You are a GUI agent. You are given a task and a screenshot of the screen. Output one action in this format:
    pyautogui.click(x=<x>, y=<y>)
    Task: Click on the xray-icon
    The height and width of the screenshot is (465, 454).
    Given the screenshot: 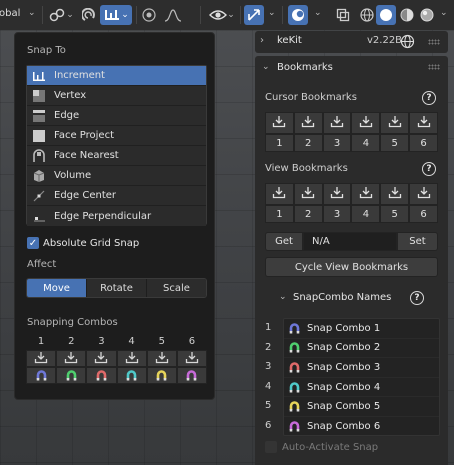 What is the action you would take?
    pyautogui.click(x=343, y=15)
    